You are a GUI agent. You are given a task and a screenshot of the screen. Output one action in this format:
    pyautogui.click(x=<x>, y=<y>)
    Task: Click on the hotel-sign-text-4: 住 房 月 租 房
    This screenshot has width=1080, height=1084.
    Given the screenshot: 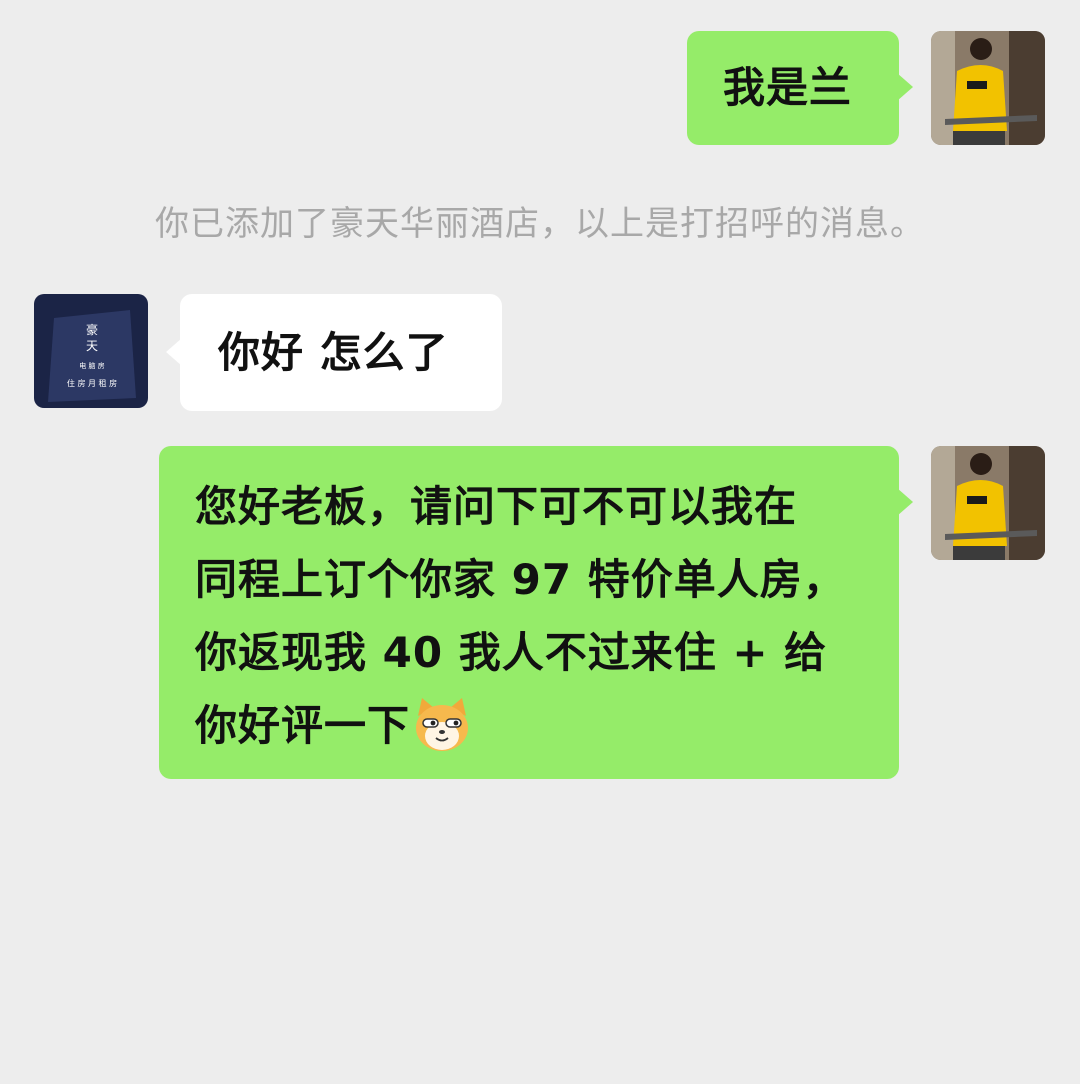 What is the action you would take?
    pyautogui.click(x=92, y=383)
    